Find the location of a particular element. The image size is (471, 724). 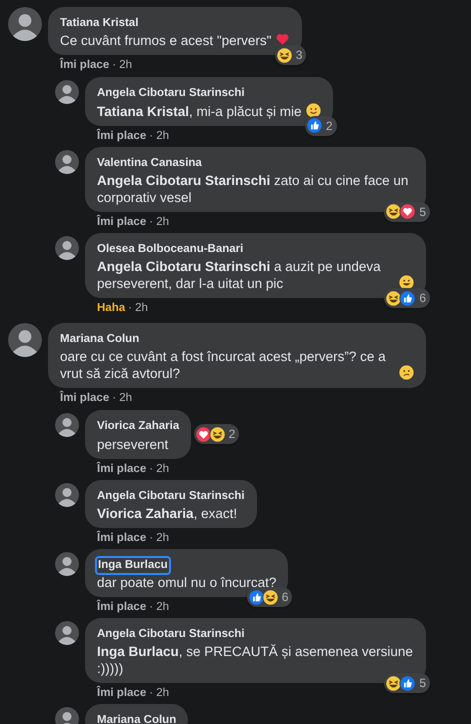

comment-text: Ce cuvânt frumos e acest "pervers" is located at coordinates (166, 41).